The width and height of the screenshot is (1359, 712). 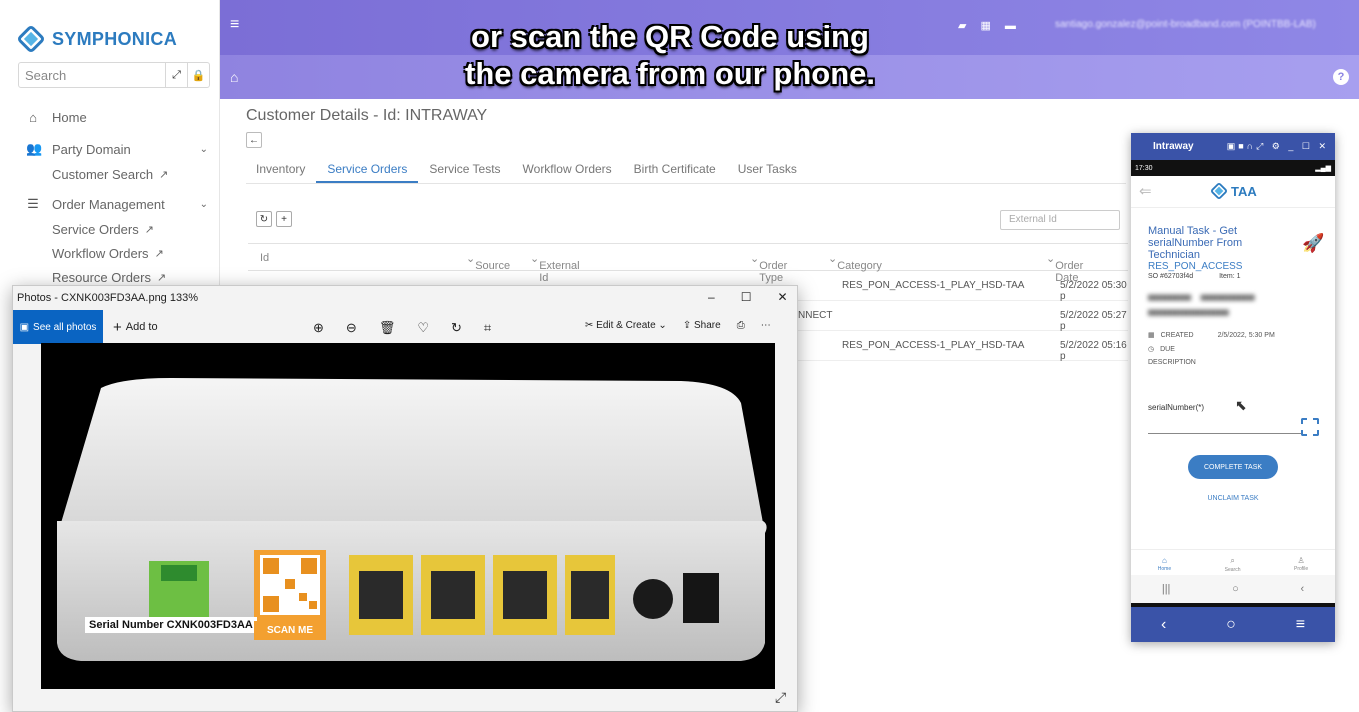 What do you see at coordinates (567, 171) in the screenshot?
I see `tab-workflow-orders: Workflow Orders` at bounding box center [567, 171].